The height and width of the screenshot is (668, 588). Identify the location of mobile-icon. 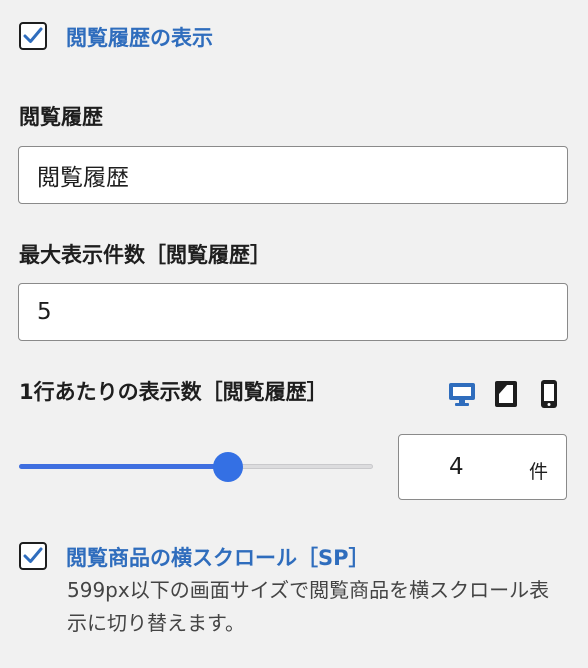
(549, 394).